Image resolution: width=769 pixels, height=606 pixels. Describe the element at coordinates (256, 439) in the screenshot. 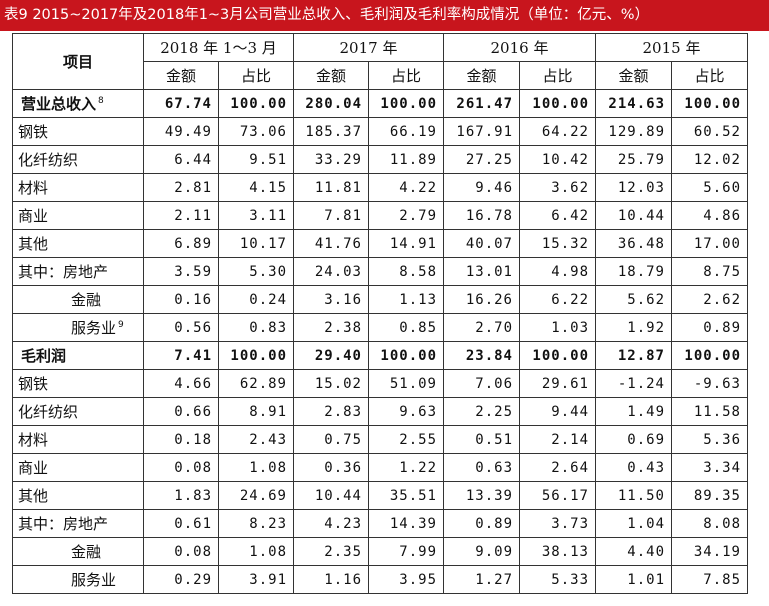

I see `ratio-cell: 2.43` at that location.